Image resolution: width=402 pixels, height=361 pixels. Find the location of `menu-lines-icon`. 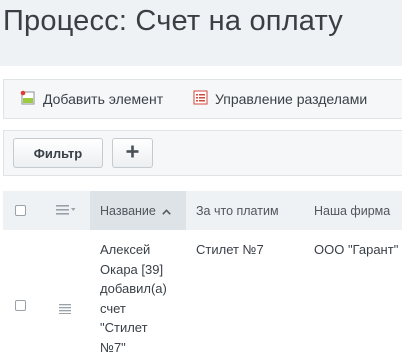

menu-lines-icon is located at coordinates (66, 211).